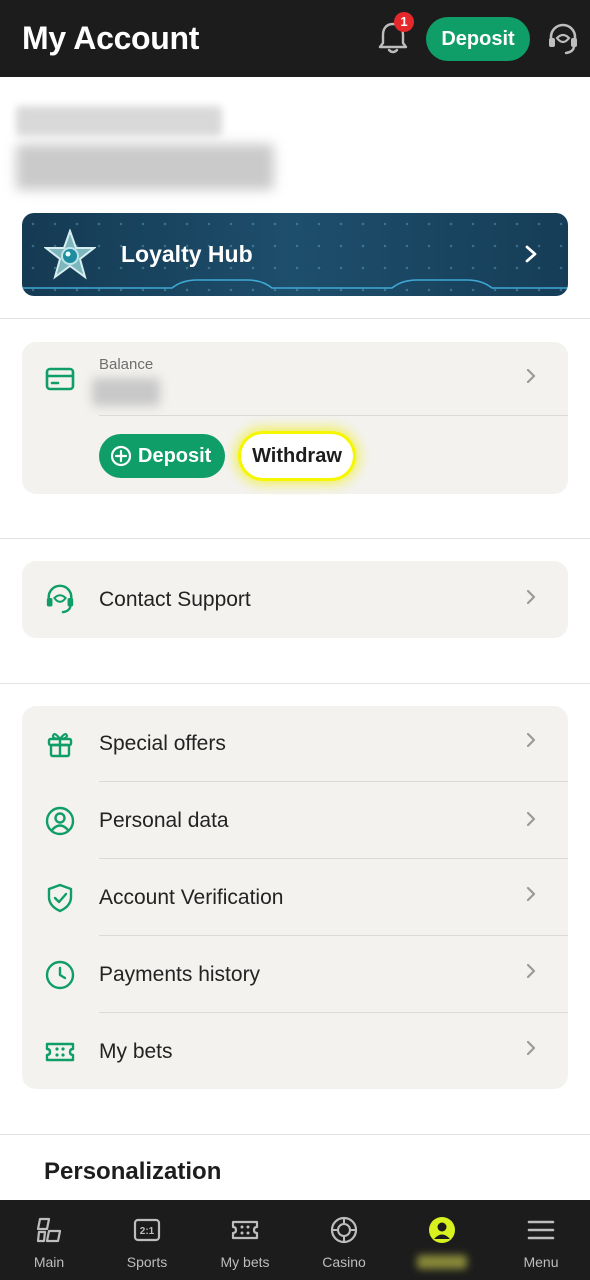  I want to click on menu-item-label: Account Verification, so click(191, 897).